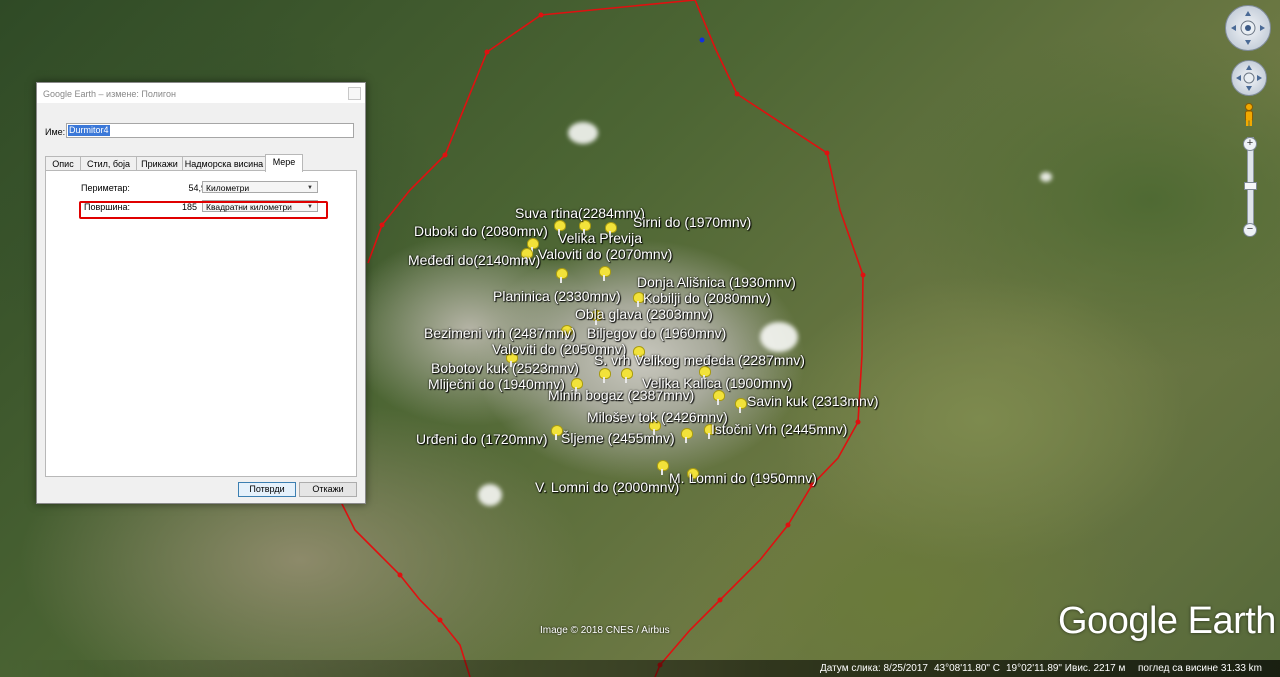 This screenshot has width=1280, height=677. I want to click on move-control, so click(1249, 78).